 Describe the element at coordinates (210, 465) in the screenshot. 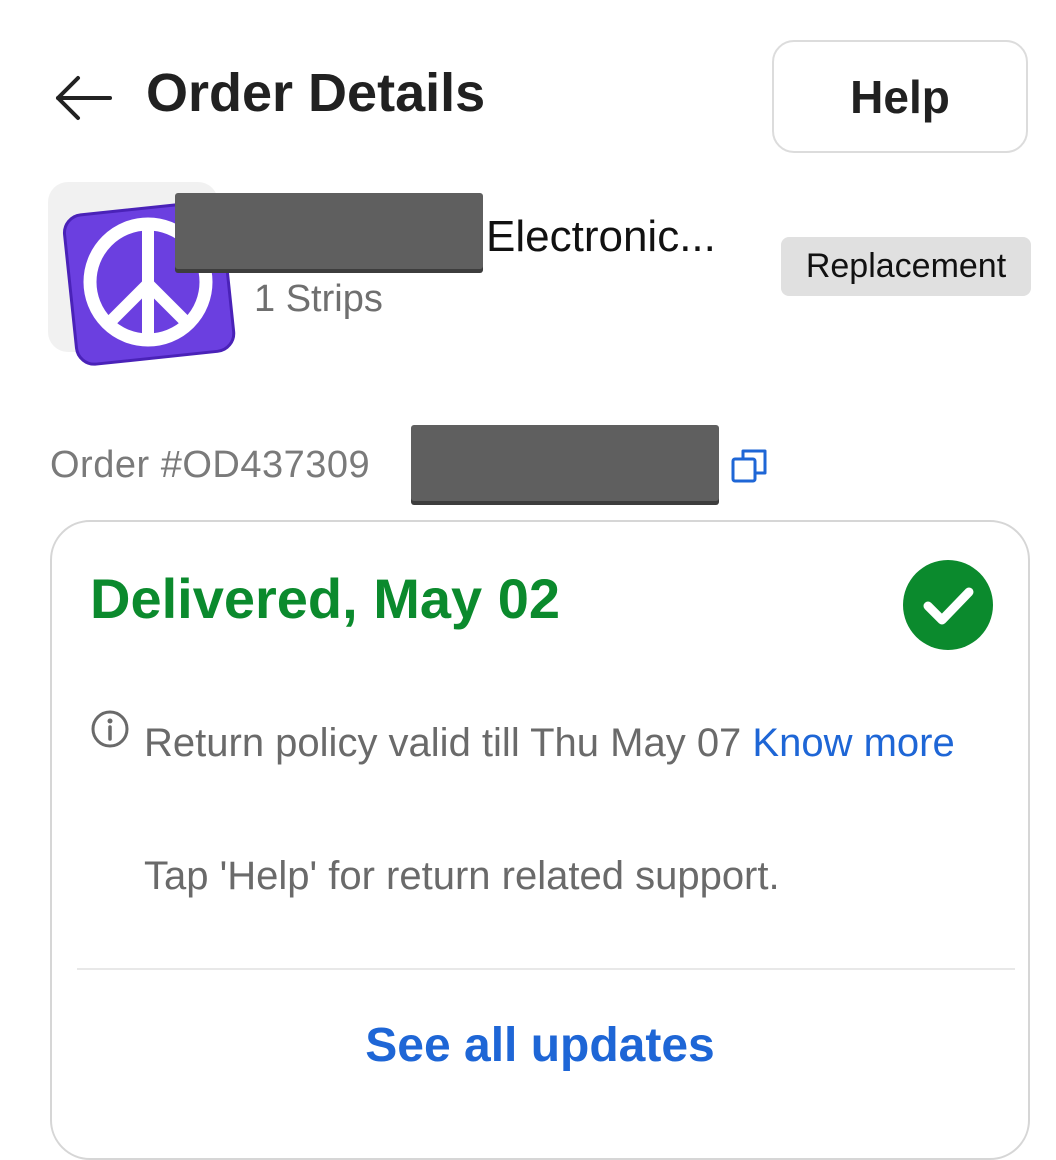

I see `order-id: Order #OD437309` at that location.